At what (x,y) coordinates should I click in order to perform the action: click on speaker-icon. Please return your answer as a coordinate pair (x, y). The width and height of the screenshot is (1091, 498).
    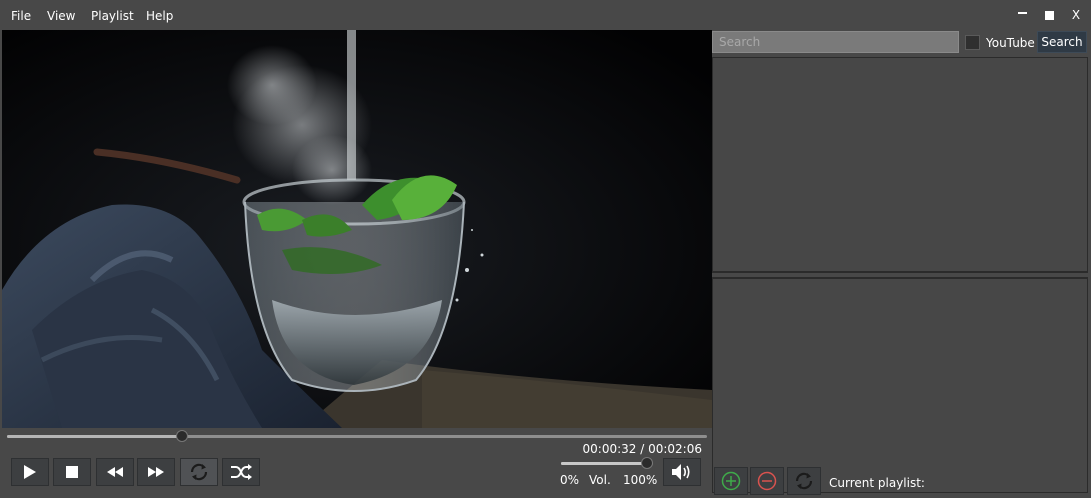
    Looking at the image, I should click on (681, 472).